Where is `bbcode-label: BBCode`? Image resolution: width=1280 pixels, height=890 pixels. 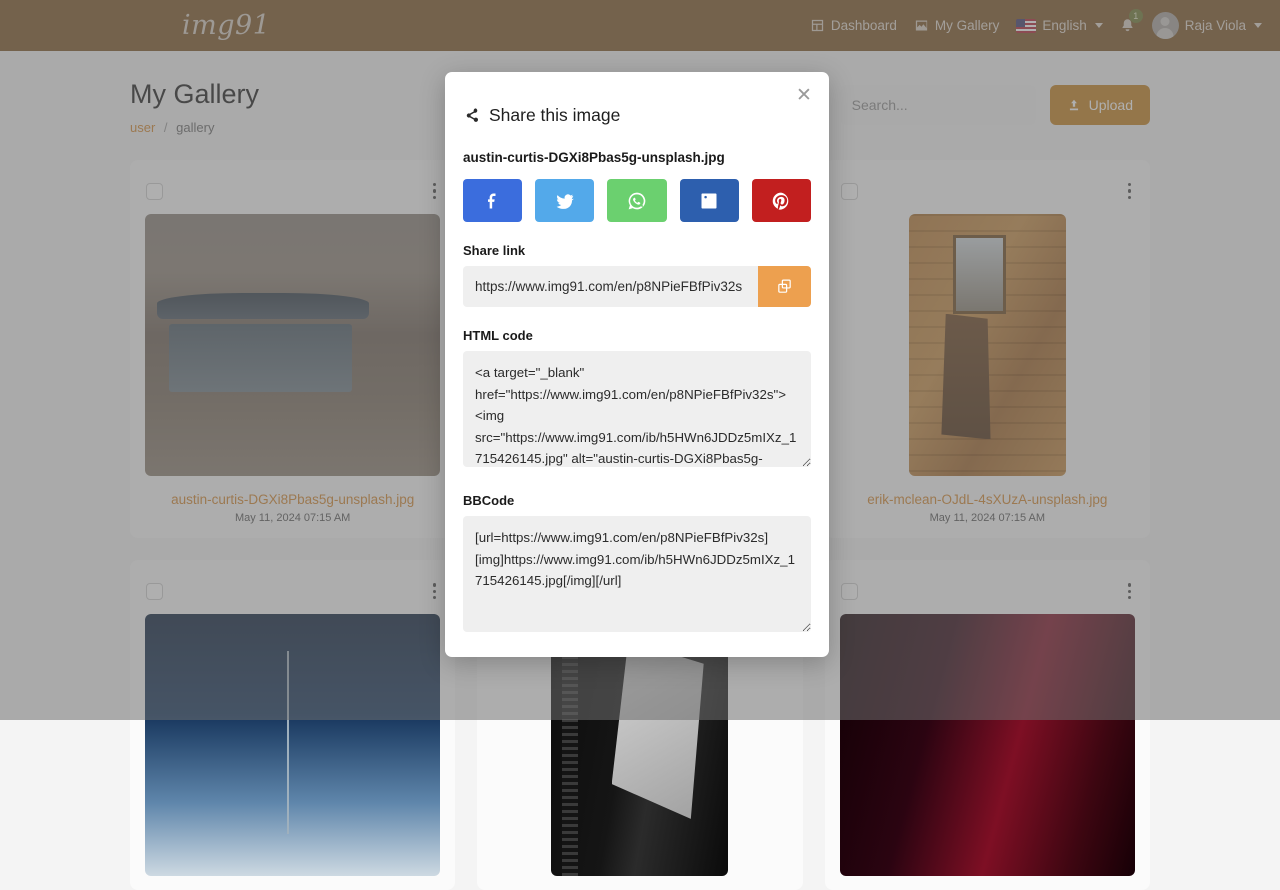
bbcode-label: BBCode is located at coordinates (637, 500).